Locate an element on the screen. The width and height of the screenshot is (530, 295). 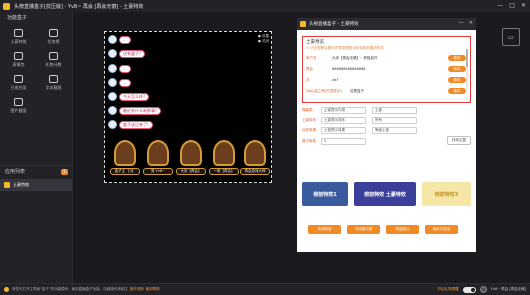
gift-count-icon is located at coordinates (53, 56).